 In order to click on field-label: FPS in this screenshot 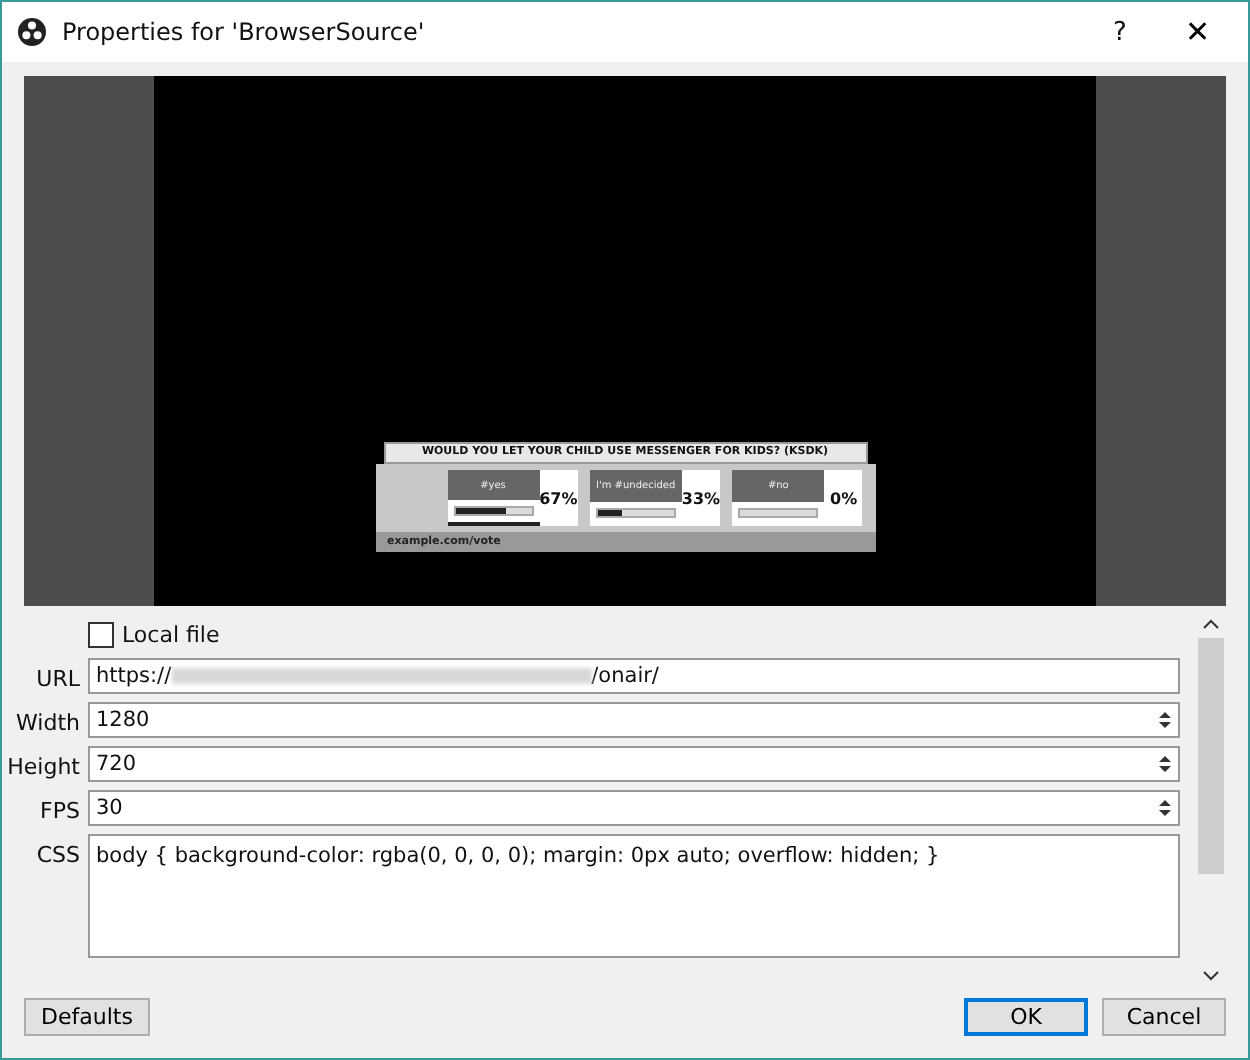, I will do `click(59, 810)`.